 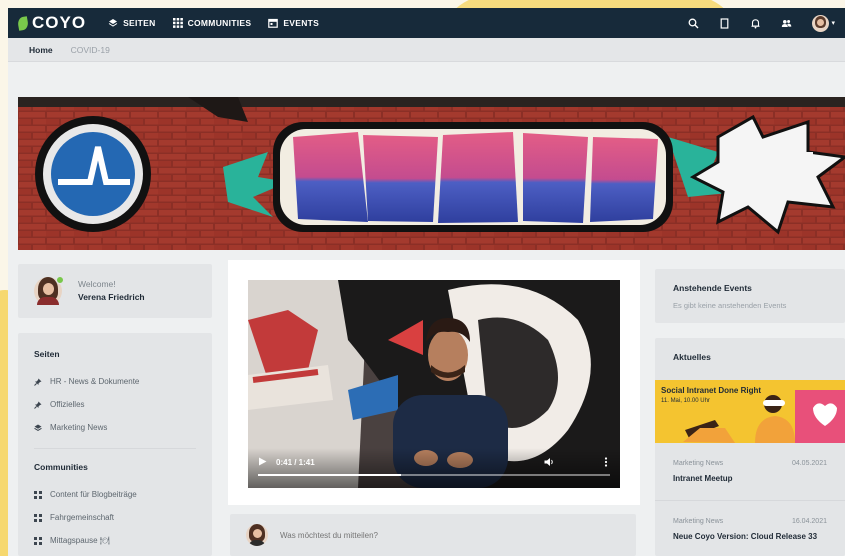 What do you see at coordinates (430, 535) in the screenshot?
I see `post-input` at bounding box center [430, 535].